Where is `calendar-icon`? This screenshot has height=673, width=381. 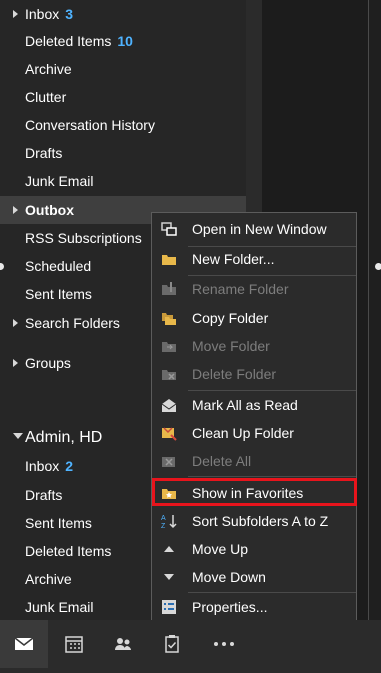 calendar-icon is located at coordinates (74, 644).